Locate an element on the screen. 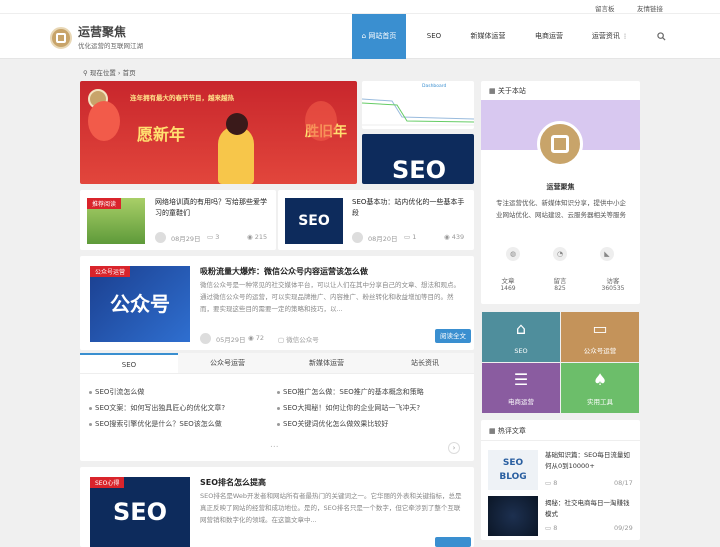 Image resolution: width=720 pixels, height=547 pixels. breadcrumb: ⚲ 现在位置 › 首页 is located at coordinates (109, 72).